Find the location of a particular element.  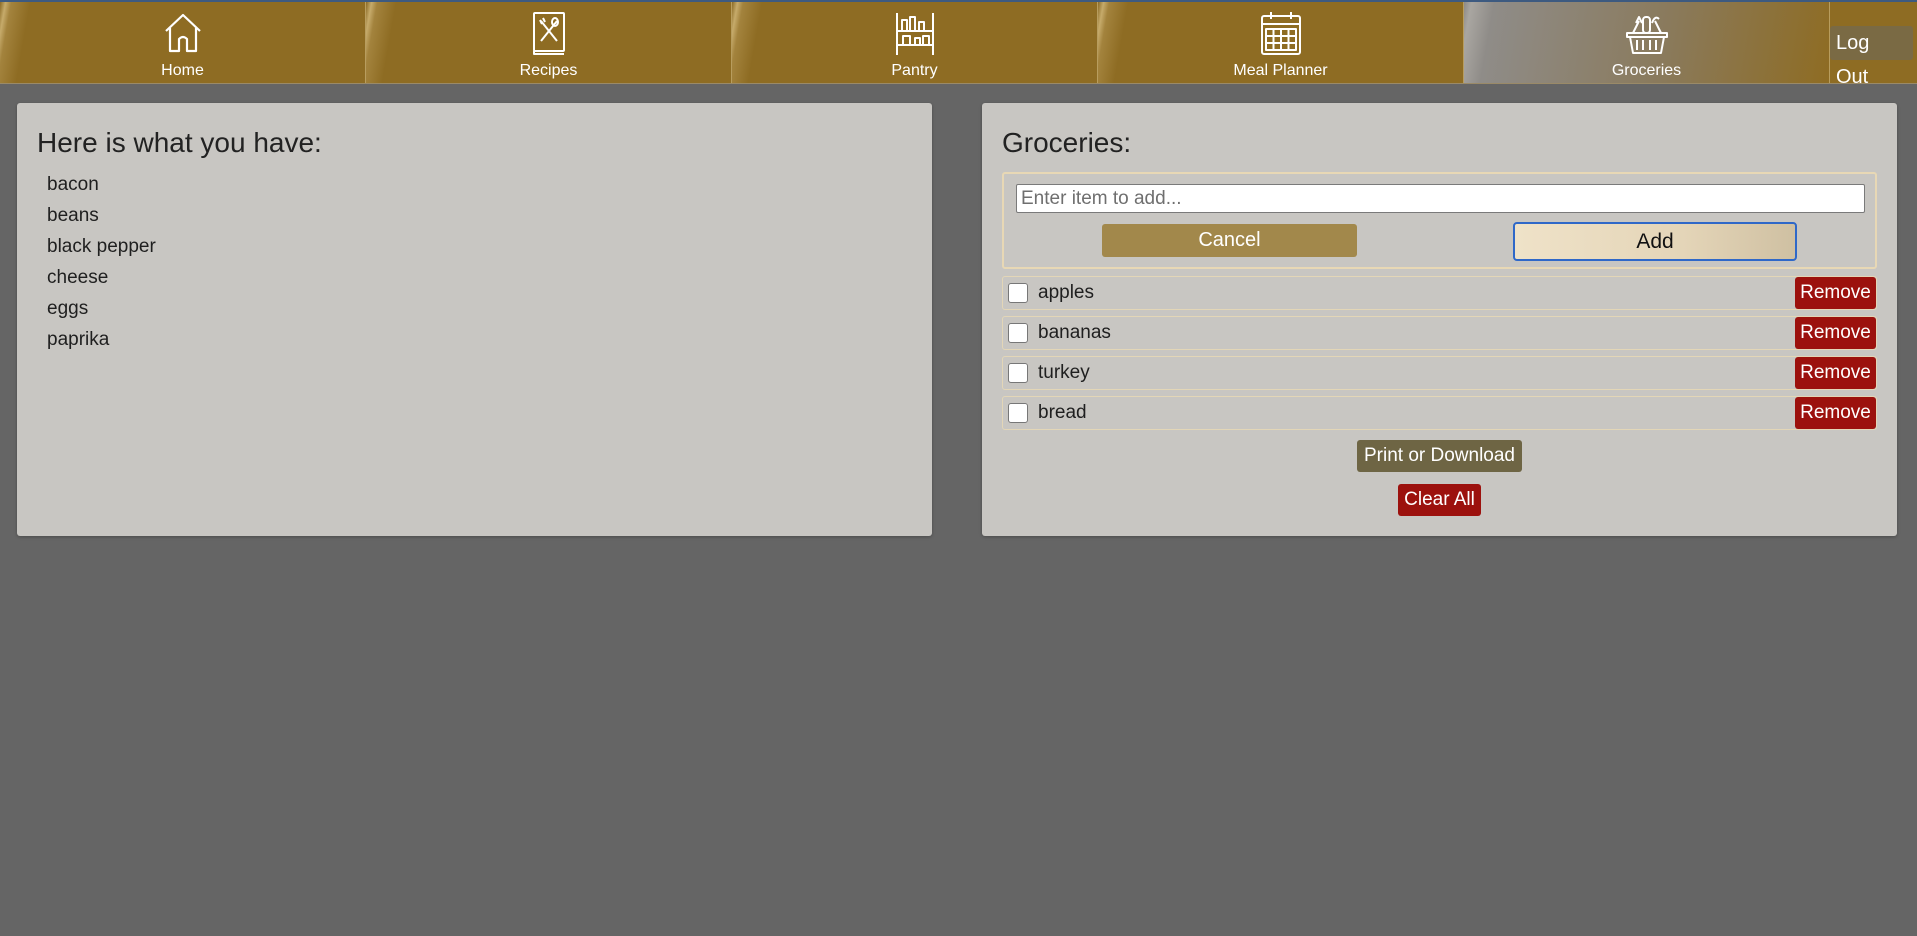

grocery-item-name: bread is located at coordinates (1062, 412).